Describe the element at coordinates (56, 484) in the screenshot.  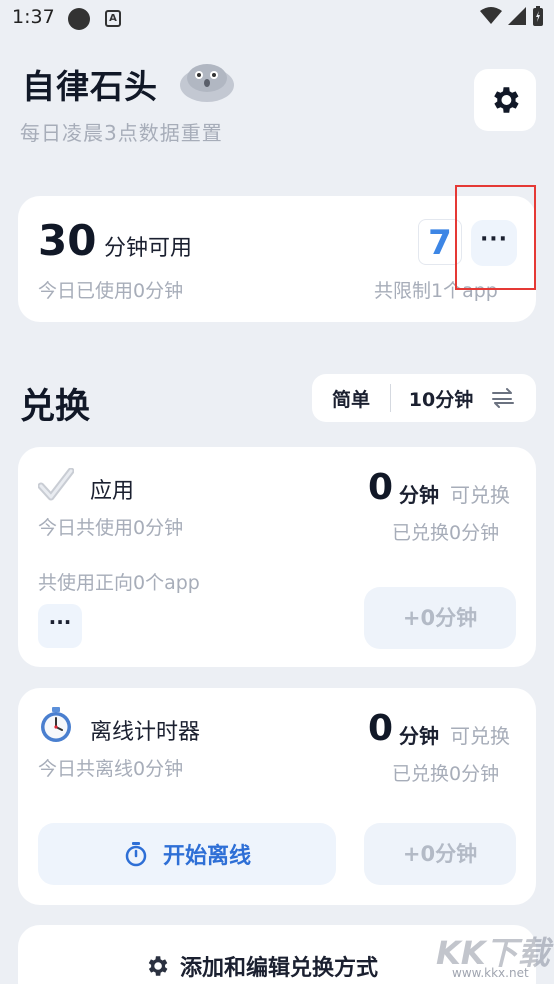
I see `checkmark-icon` at that location.